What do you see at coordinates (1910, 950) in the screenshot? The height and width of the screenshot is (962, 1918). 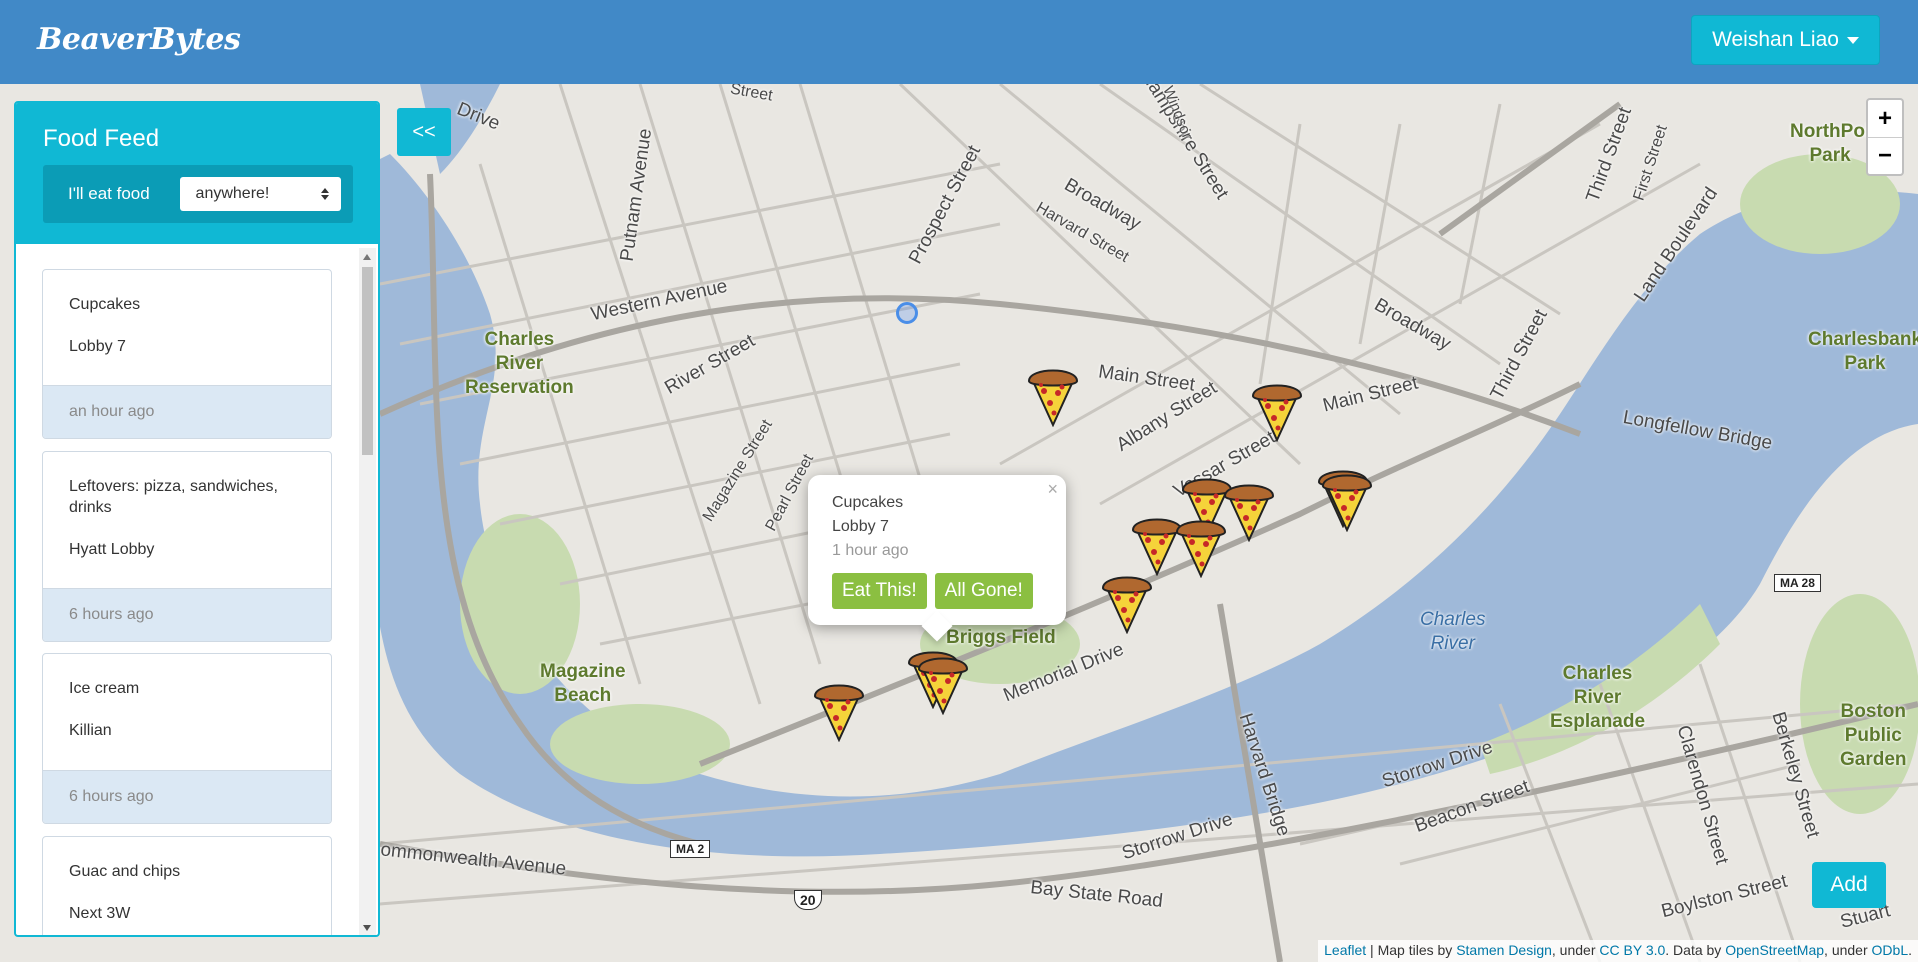 I see `attribution-text: .` at bounding box center [1910, 950].